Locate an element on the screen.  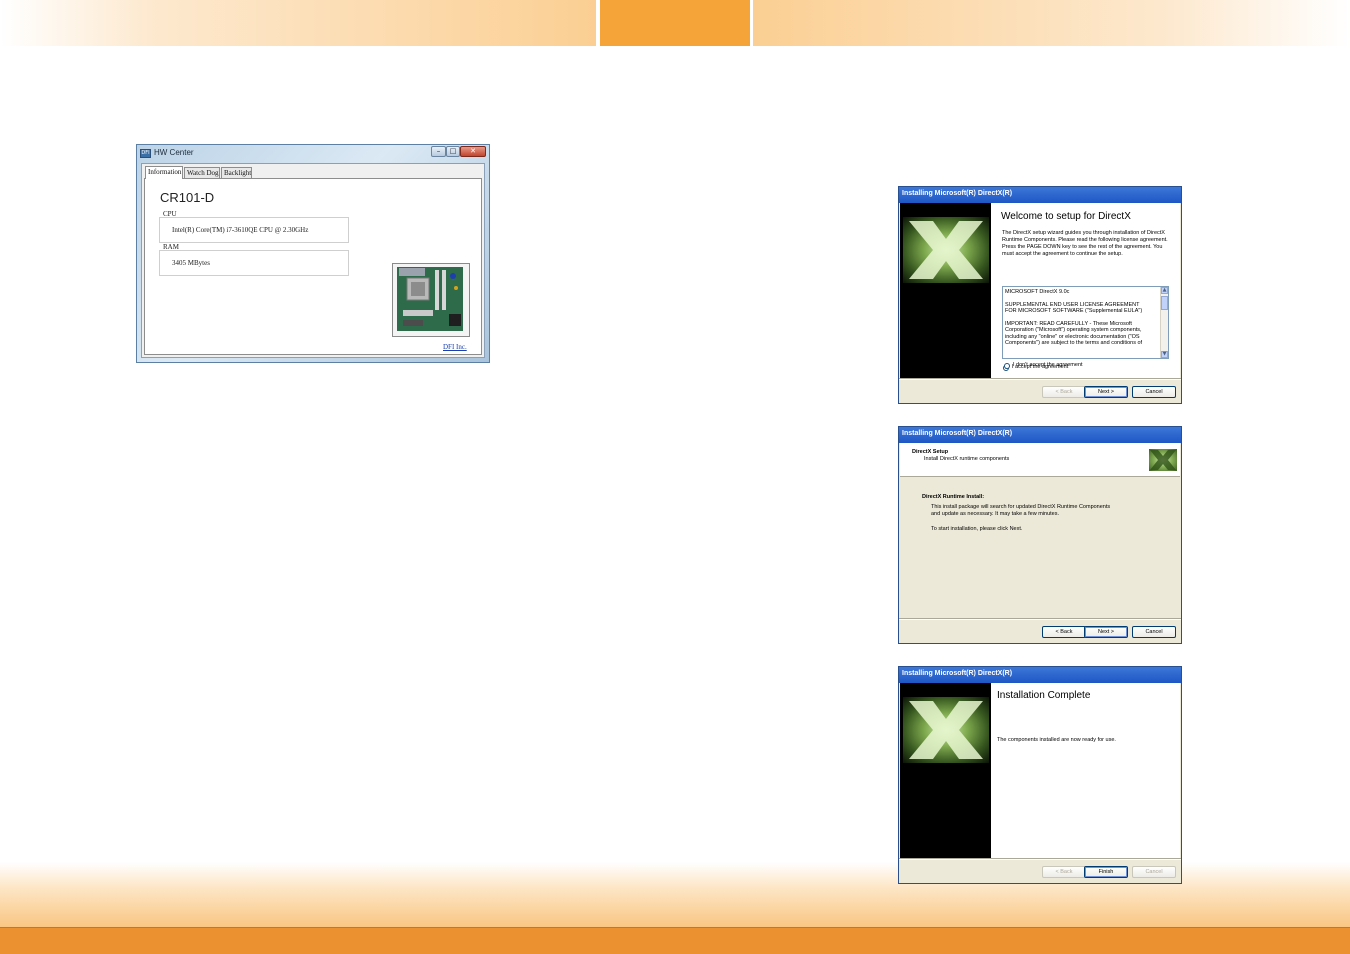
setup-header-subtitle: Install DirectX runtime components is located at coordinates (967, 459).